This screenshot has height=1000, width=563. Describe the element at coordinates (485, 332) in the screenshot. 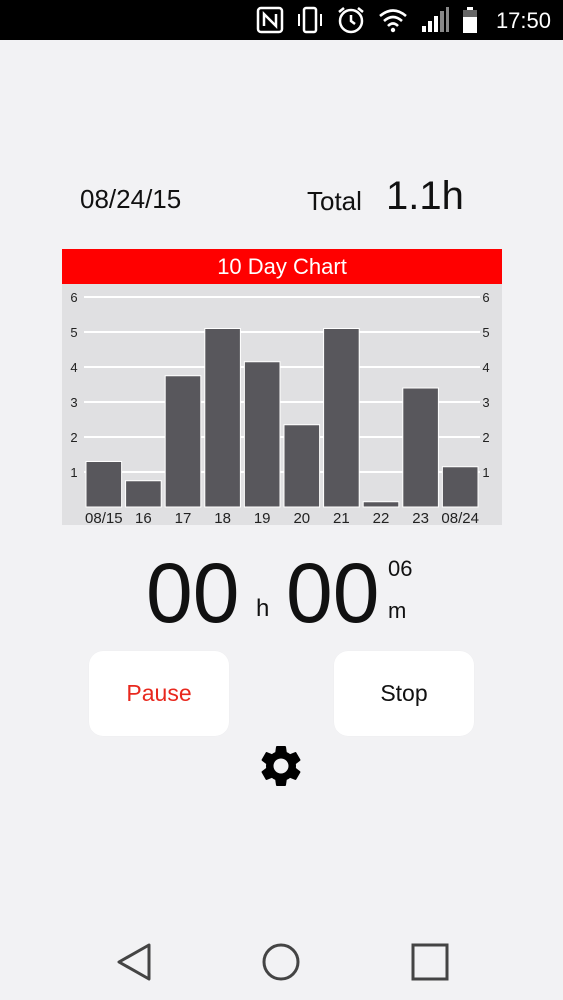

I see `y-tick-label-right: 5` at that location.